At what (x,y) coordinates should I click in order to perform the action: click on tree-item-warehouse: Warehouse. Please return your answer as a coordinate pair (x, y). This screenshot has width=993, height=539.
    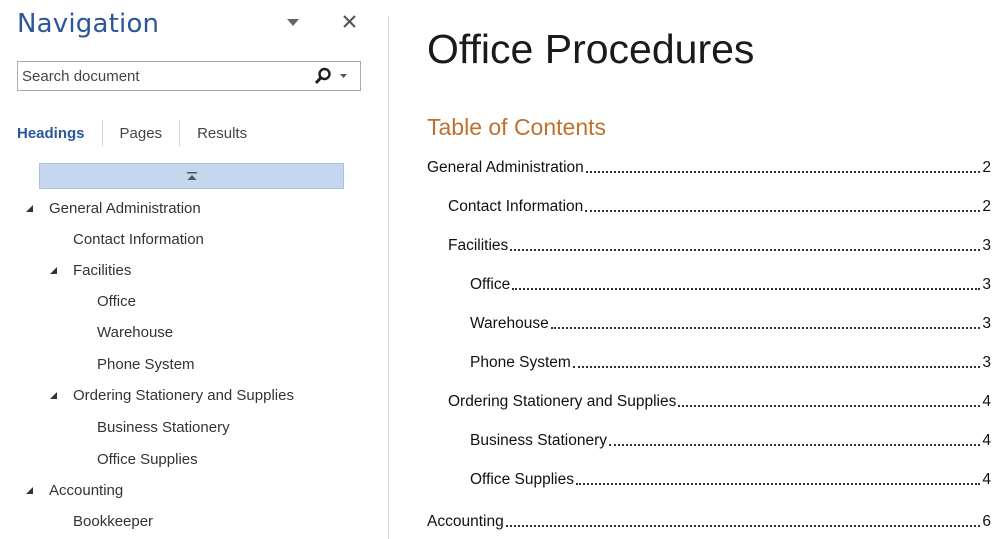
    Looking at the image, I should click on (135, 332).